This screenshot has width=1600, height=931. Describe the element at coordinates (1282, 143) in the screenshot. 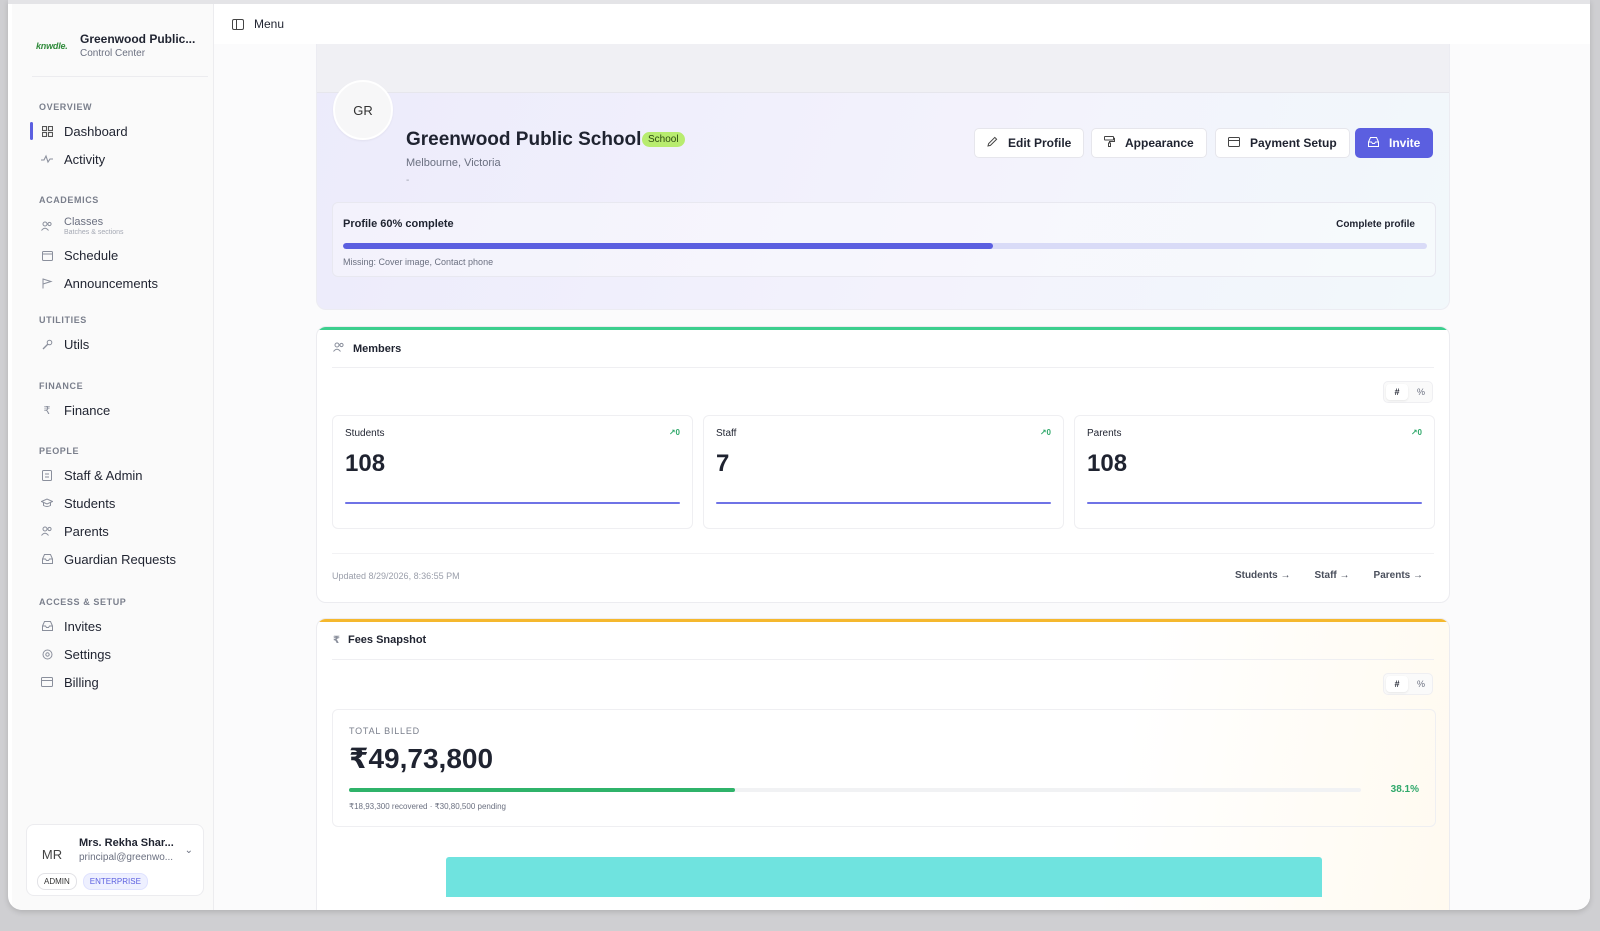

I see `payment-setup-button: Payment Setup` at that location.